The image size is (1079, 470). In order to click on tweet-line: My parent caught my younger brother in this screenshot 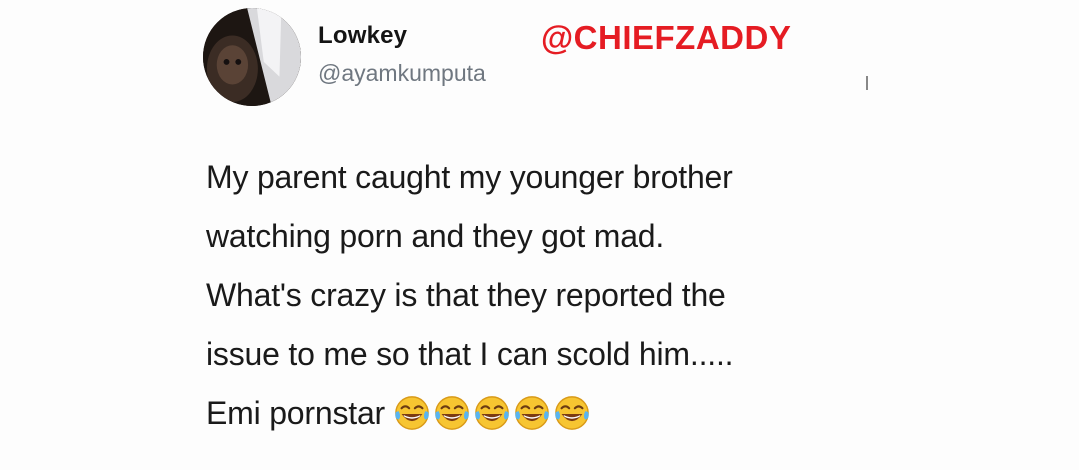, I will do `click(469, 177)`.